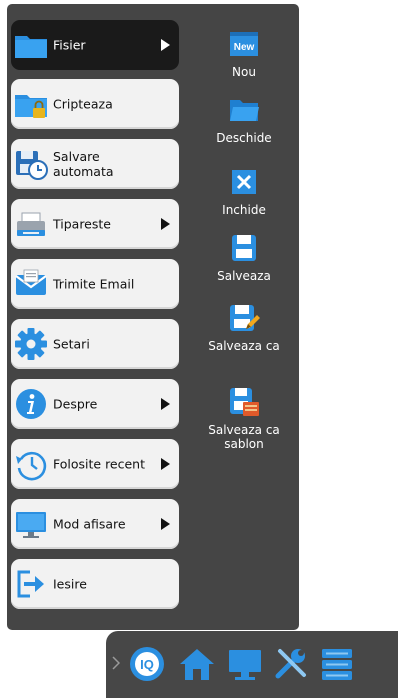  What do you see at coordinates (244, 248) in the screenshot?
I see `save-icon` at bounding box center [244, 248].